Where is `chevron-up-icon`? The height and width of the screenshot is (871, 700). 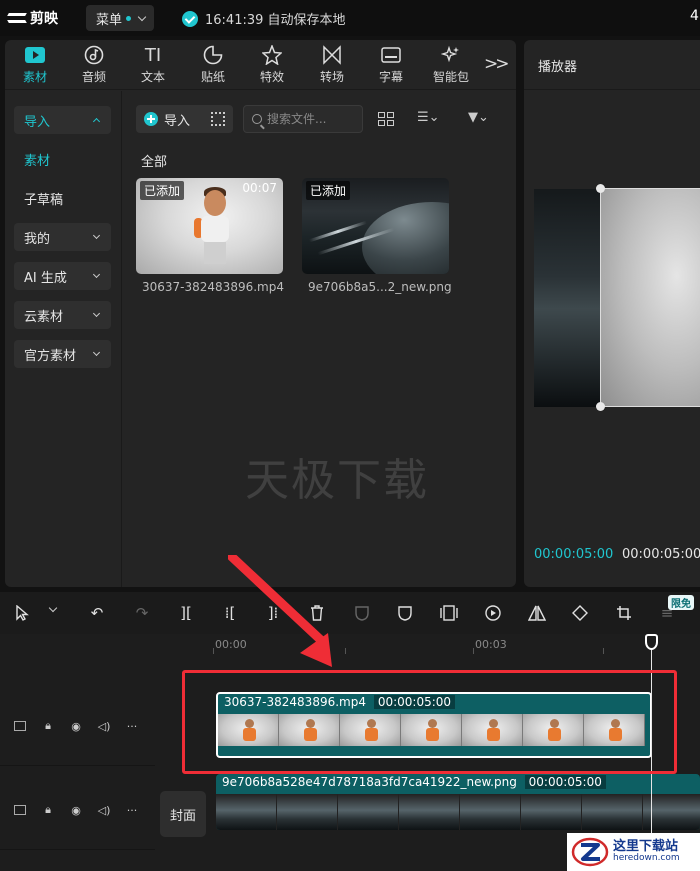 chevron-up-icon is located at coordinates (96, 121).